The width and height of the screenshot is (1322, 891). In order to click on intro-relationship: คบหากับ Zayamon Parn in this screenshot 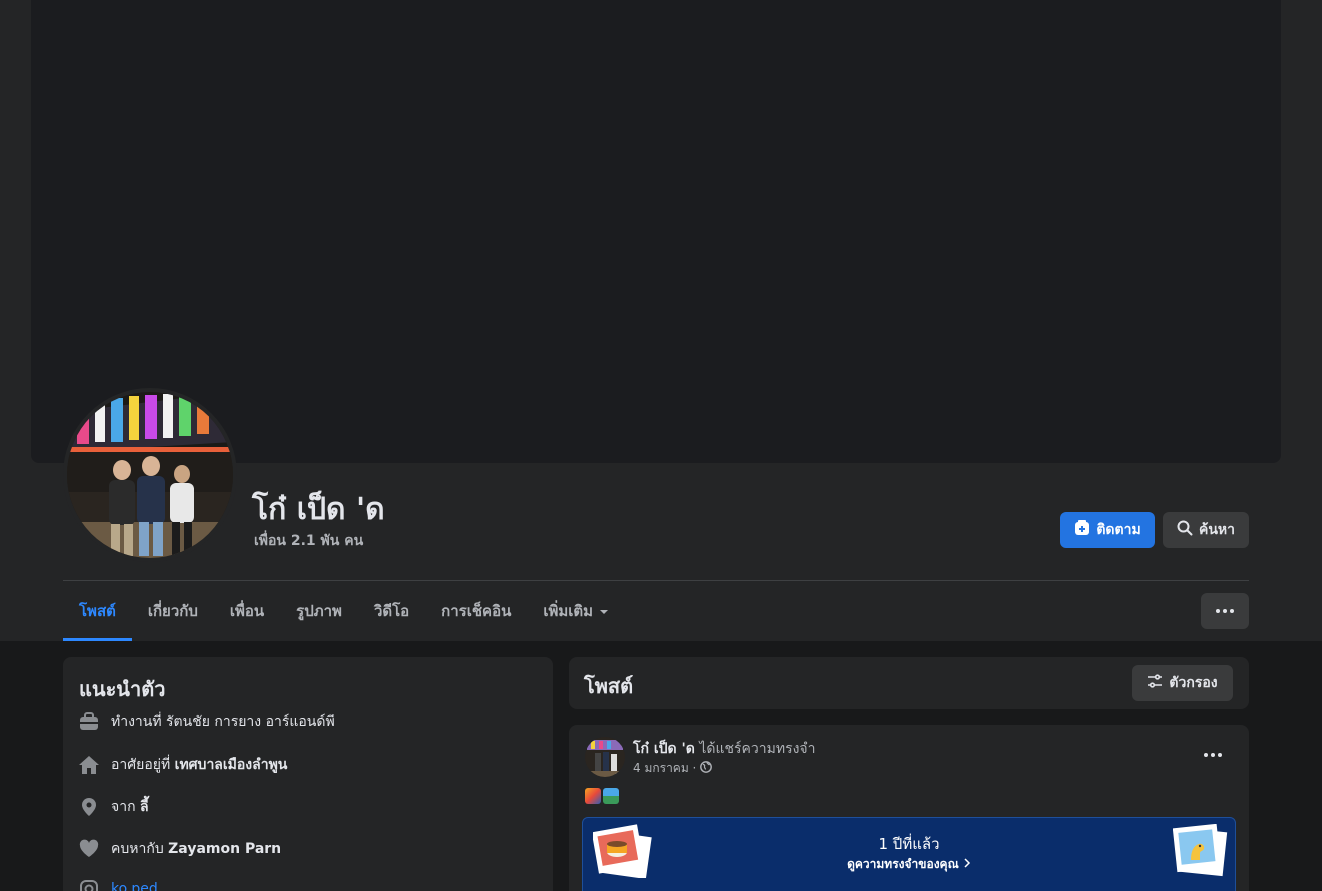, I will do `click(180, 849)`.